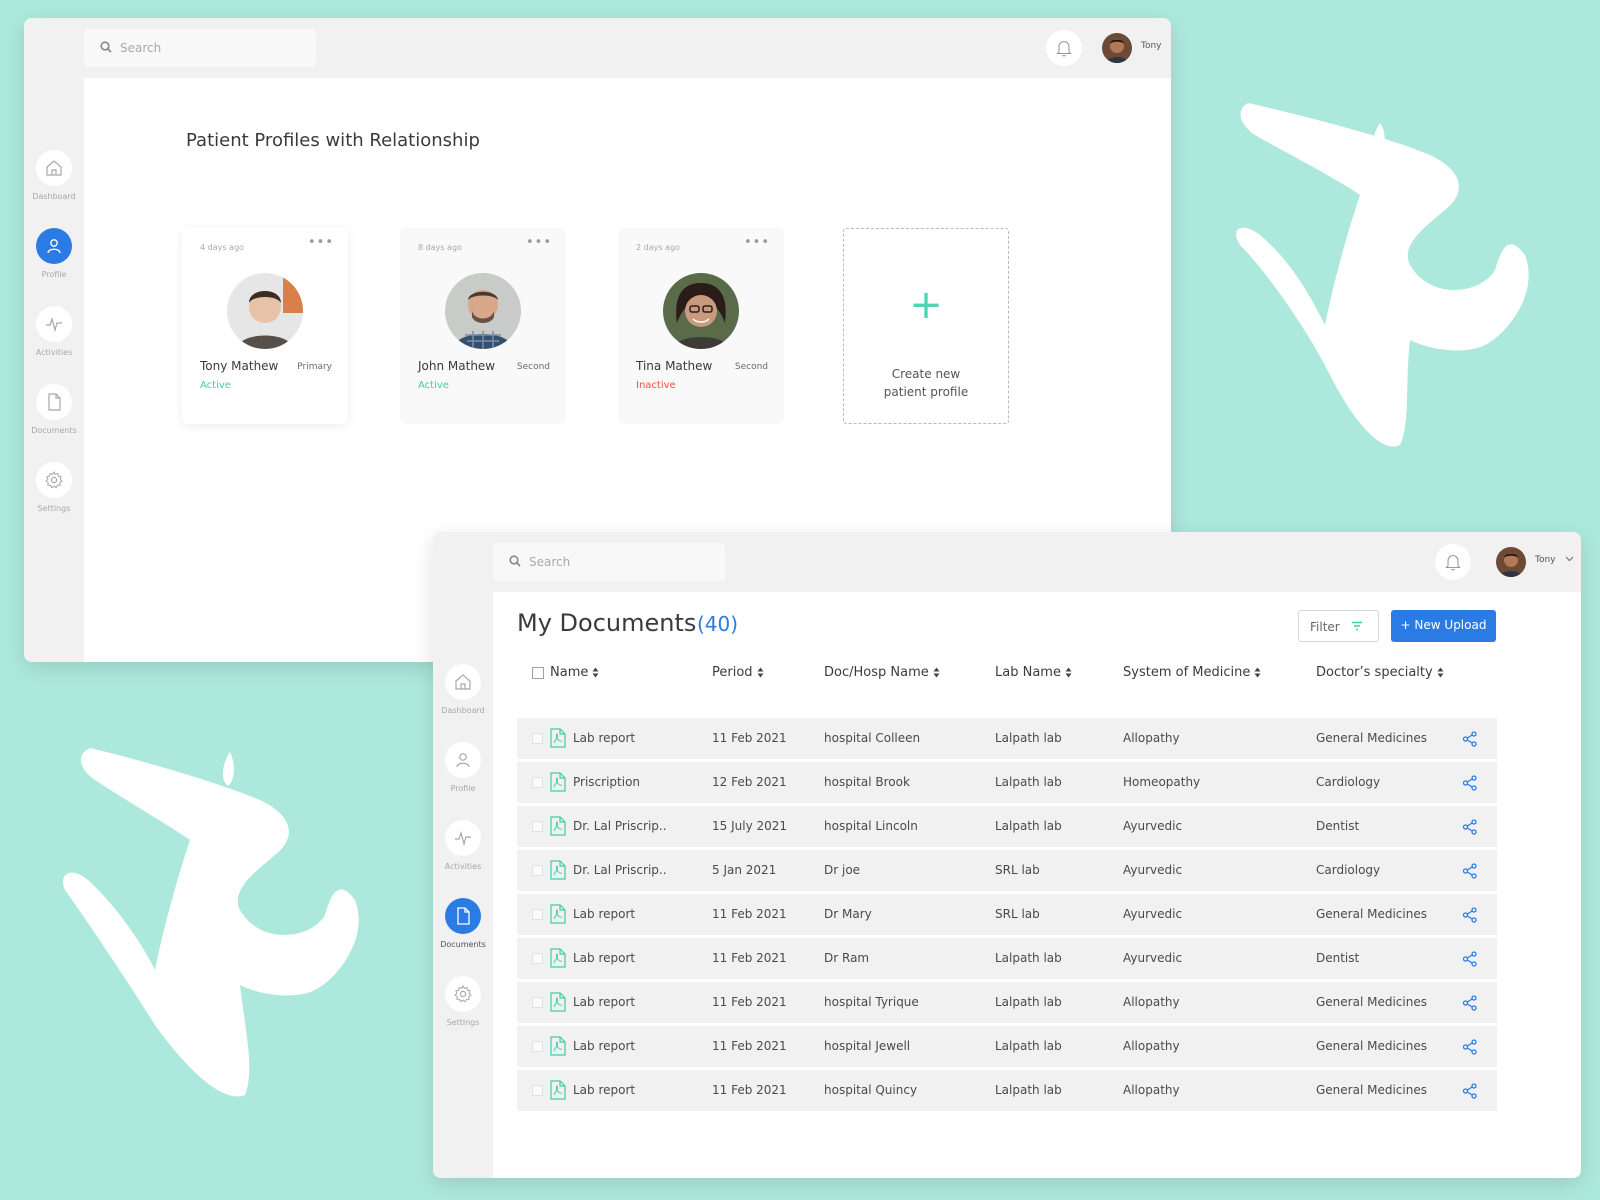 The height and width of the screenshot is (1200, 1600). What do you see at coordinates (1382, 275) in the screenshot?
I see `decorative-brand-shape-top` at bounding box center [1382, 275].